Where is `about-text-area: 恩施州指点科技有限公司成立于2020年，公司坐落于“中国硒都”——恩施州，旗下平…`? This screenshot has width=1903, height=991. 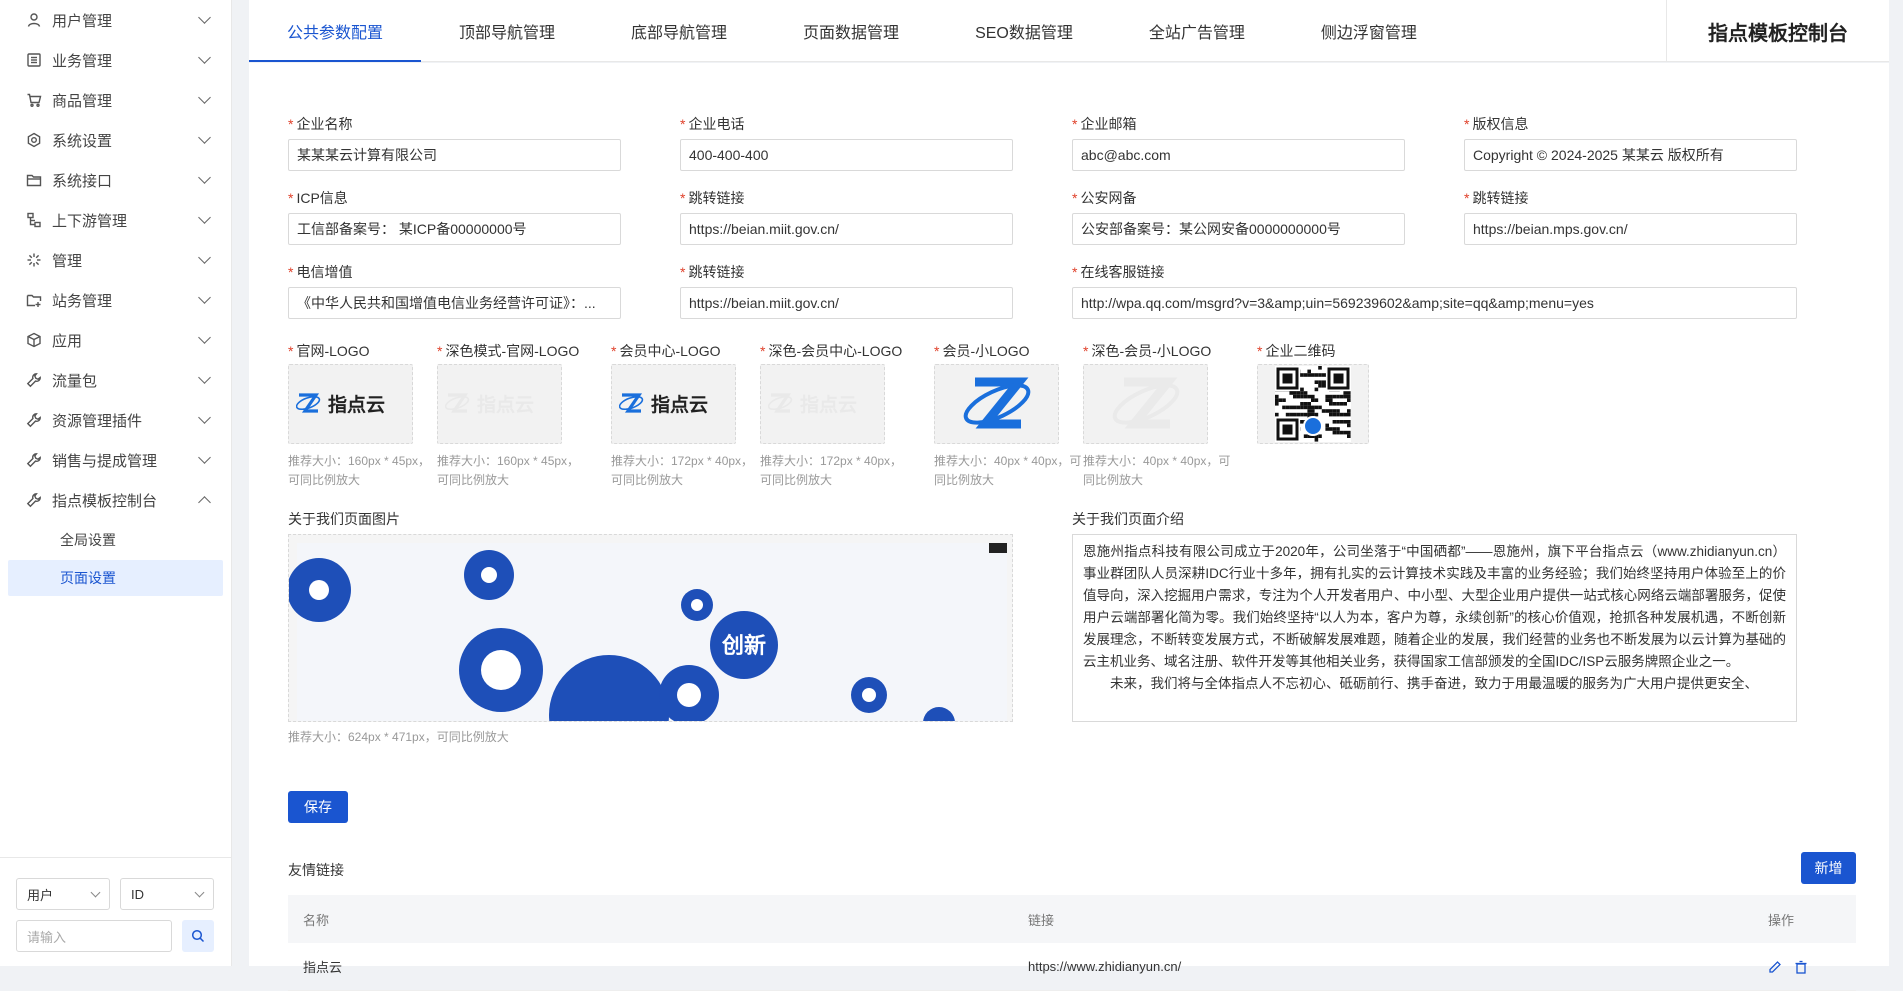
about-text-area: 恩施州指点科技有限公司成立于2020年，公司坐落于“中国硒都”——恩施州，旗下平… is located at coordinates (1434, 628).